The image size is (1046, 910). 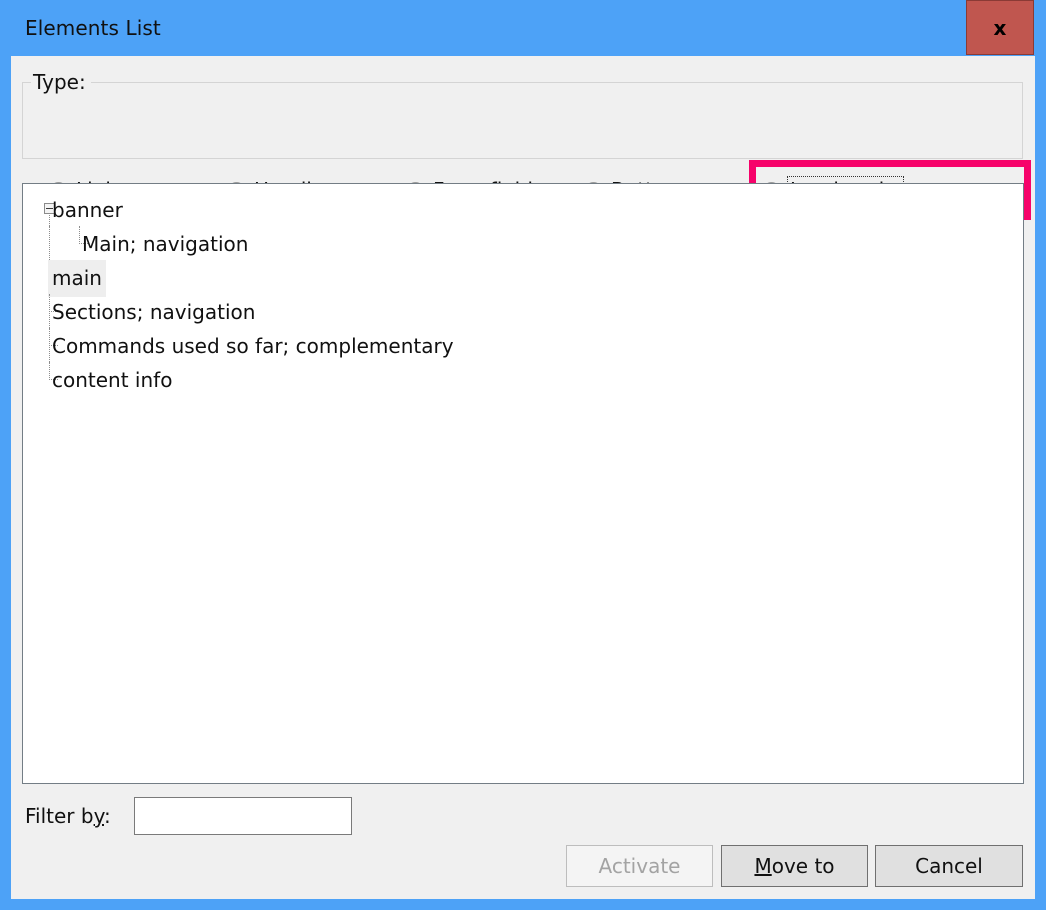 I want to click on tree-connector-line, so click(x=50, y=243).